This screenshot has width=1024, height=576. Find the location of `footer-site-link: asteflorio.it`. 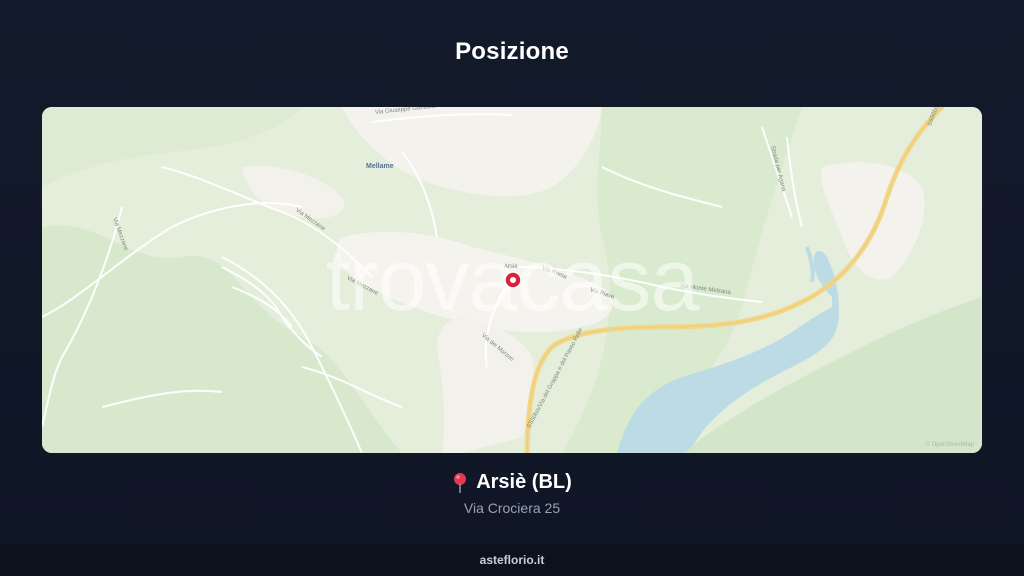

footer-site-link: asteflorio.it is located at coordinates (512, 560).